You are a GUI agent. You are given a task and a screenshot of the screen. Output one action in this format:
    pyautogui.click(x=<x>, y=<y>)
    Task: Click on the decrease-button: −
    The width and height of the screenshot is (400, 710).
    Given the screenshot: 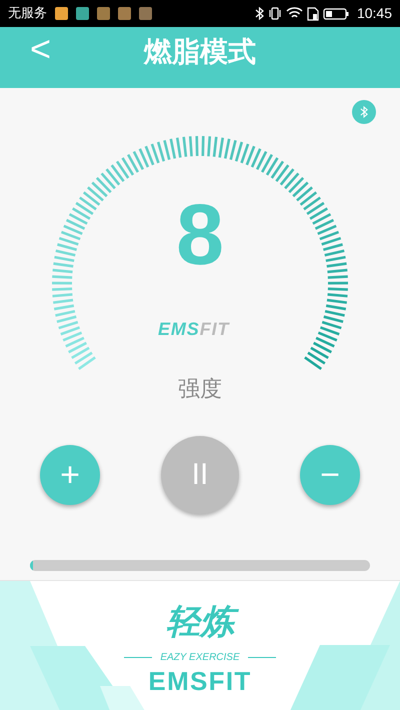 What is the action you would take?
    pyautogui.click(x=330, y=475)
    